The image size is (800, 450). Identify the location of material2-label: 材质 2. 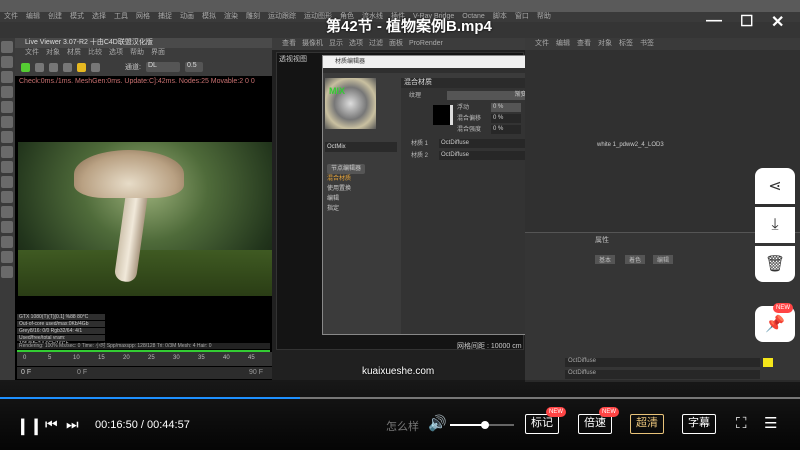
(420, 156).